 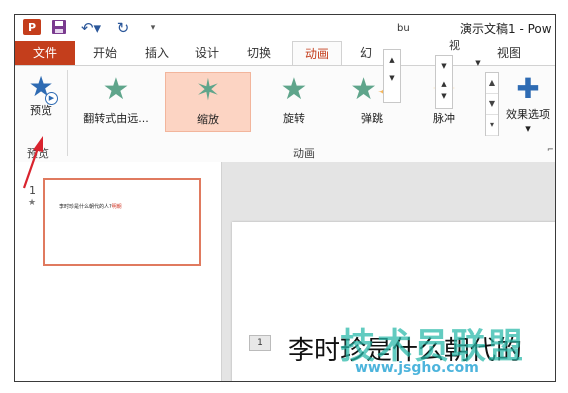 I want to click on watermark-url: www.jsgho.com, so click(x=417, y=368).